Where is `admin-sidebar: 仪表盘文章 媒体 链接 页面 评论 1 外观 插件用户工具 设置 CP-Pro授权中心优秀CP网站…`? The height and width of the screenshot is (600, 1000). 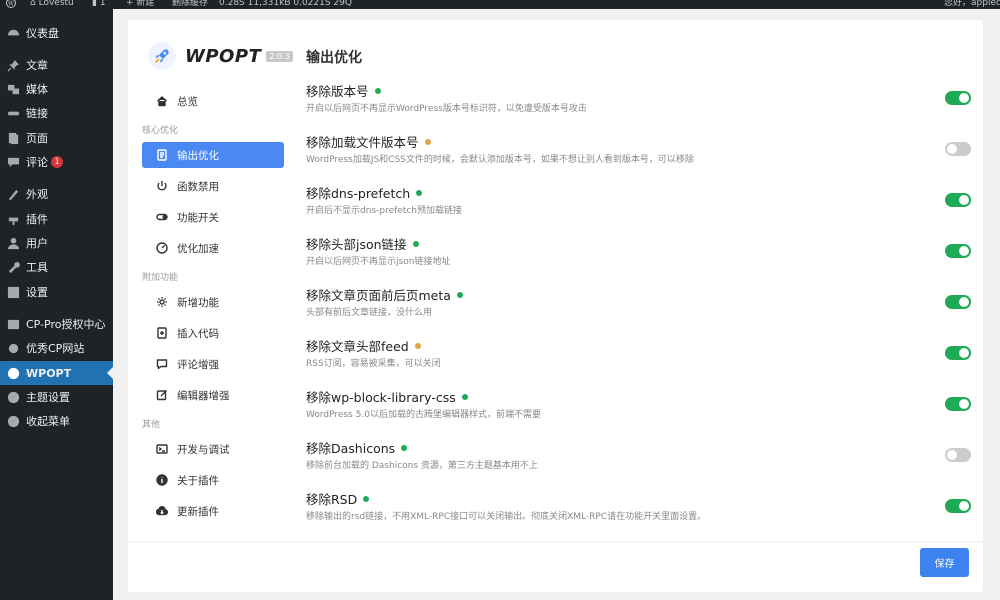 admin-sidebar: 仪表盘文章 媒体 链接 页面 评论 1 外观 插件用户工具 设置 CP-Pro授权中心优秀CP网站… is located at coordinates (56, 304).